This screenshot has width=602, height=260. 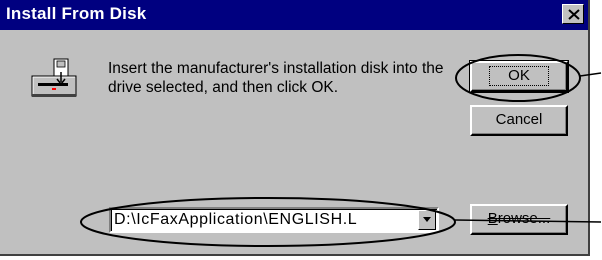 I want to click on close-button, so click(x=573, y=14).